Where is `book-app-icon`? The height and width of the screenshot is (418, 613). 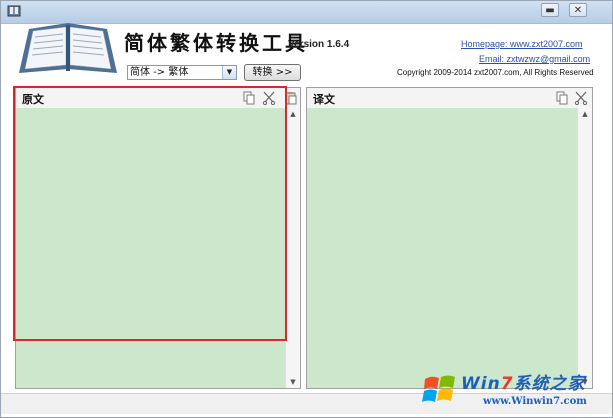
book-app-icon is located at coordinates (14, 11).